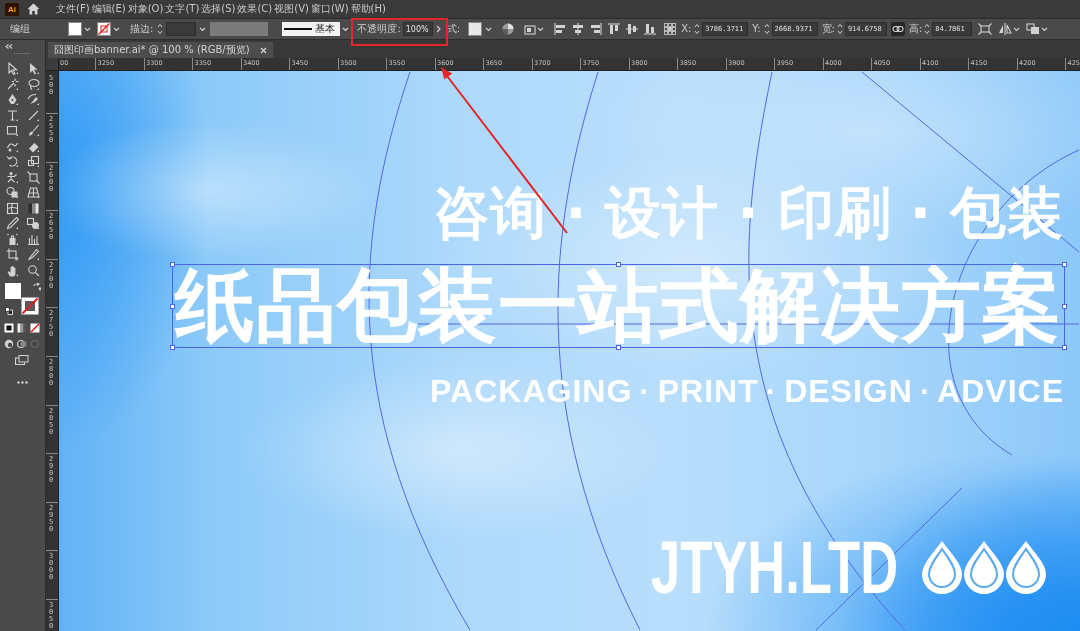 This screenshot has width=1080, height=631. Describe the element at coordinates (22, 360) in the screenshot. I see `screen-mode-icon` at that location.